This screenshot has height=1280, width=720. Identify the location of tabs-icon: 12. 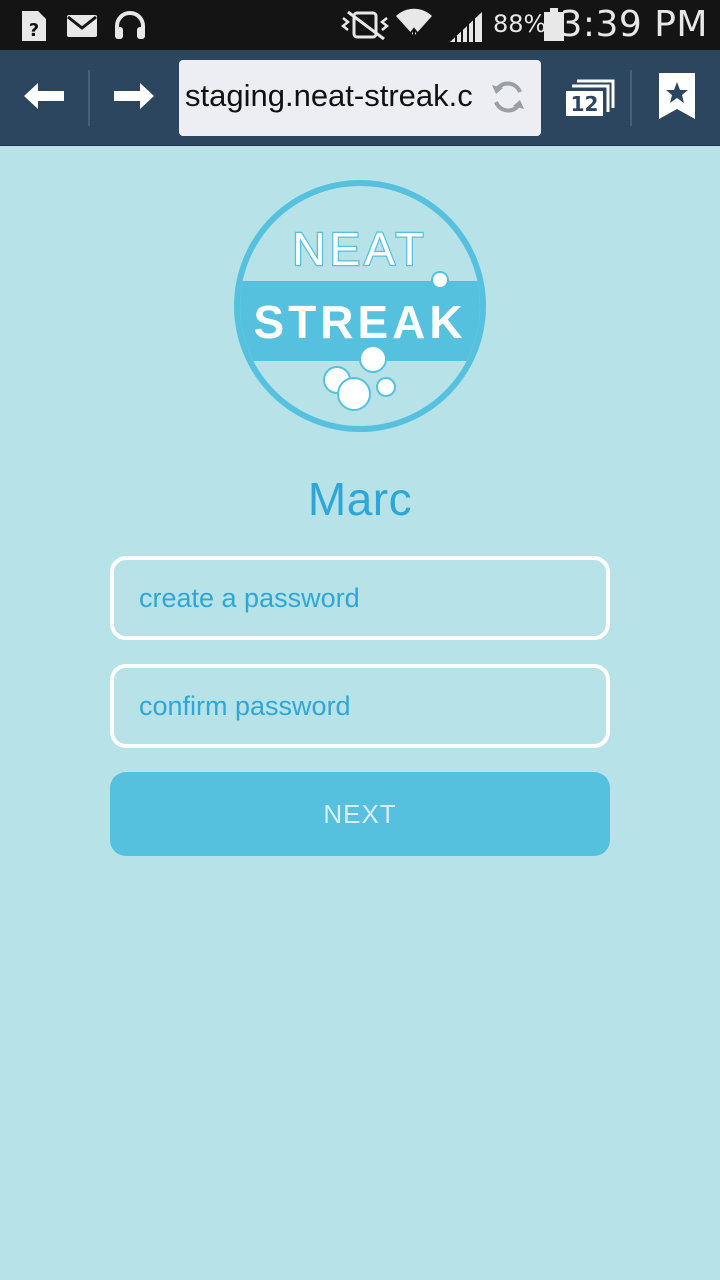
(589, 98).